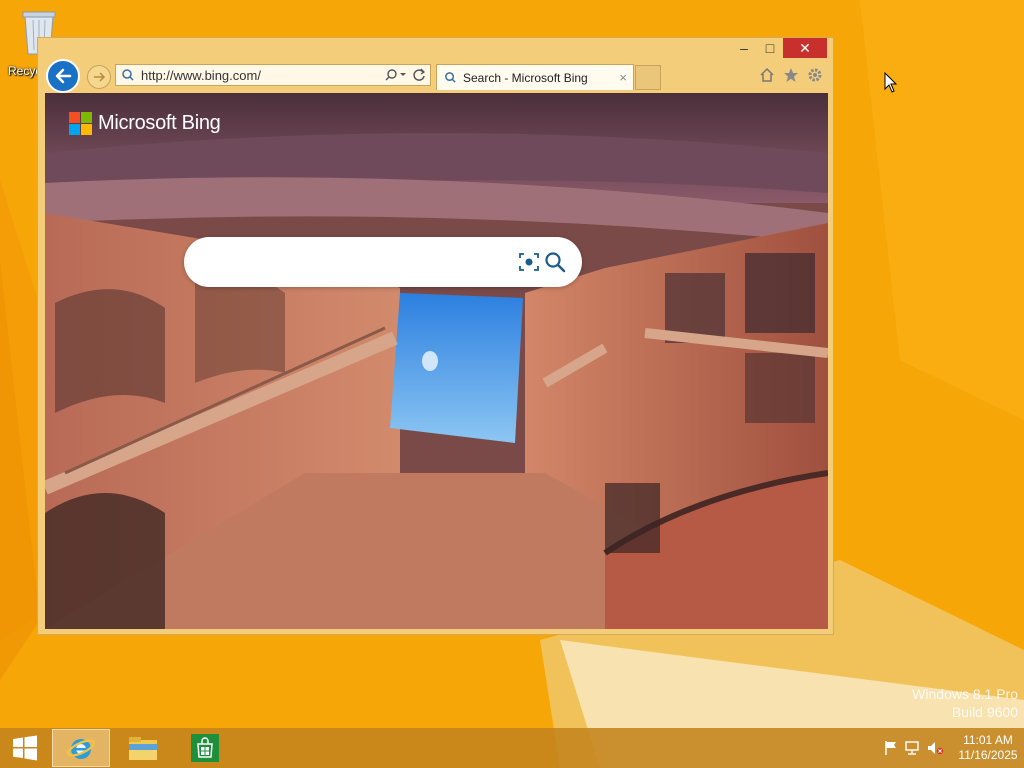 The image size is (1024, 768). I want to click on address-text: http://www.bing.com/, so click(262, 75).